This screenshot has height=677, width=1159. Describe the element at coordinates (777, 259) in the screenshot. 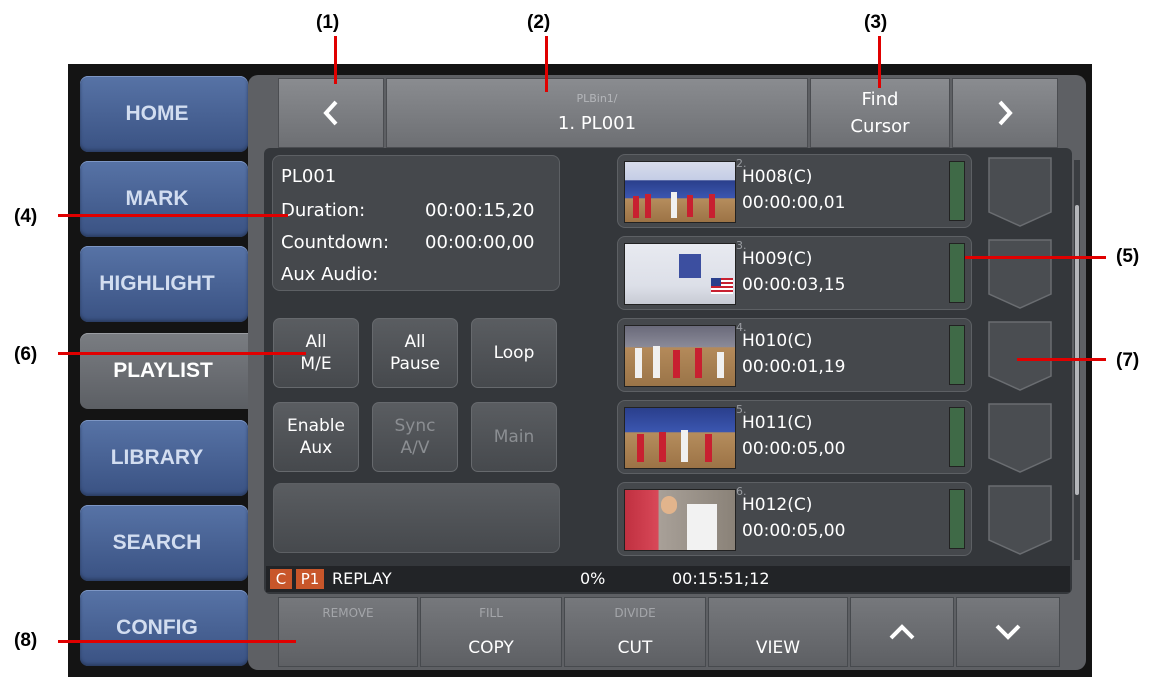

I see `clip-name: H009(C)` at that location.